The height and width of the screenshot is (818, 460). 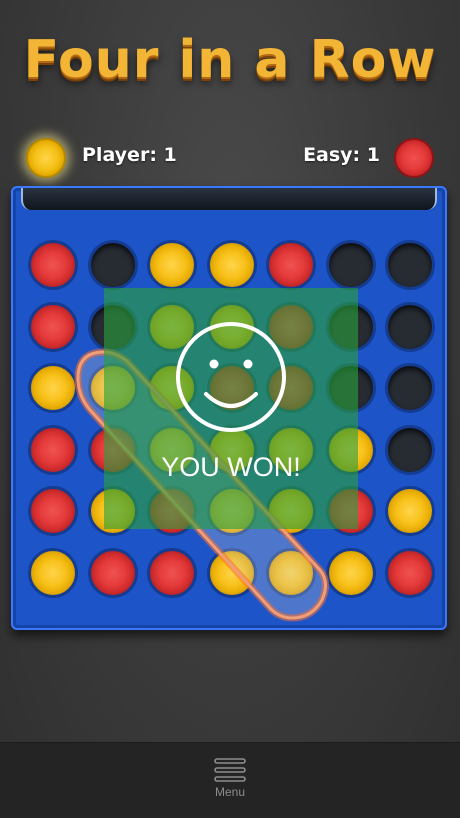 What do you see at coordinates (230, 784) in the screenshot?
I see `menu-button: Menu` at bounding box center [230, 784].